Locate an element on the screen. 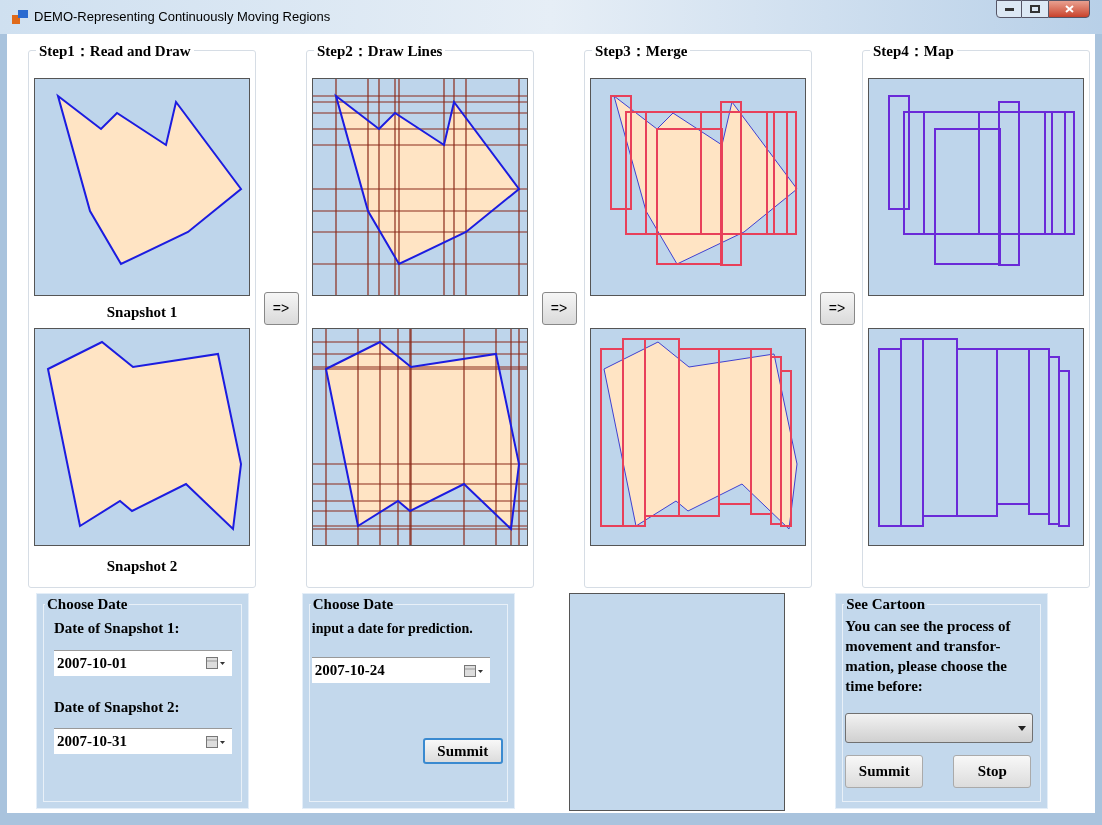 This screenshot has height=825, width=1102. time-dropdown is located at coordinates (939, 728).